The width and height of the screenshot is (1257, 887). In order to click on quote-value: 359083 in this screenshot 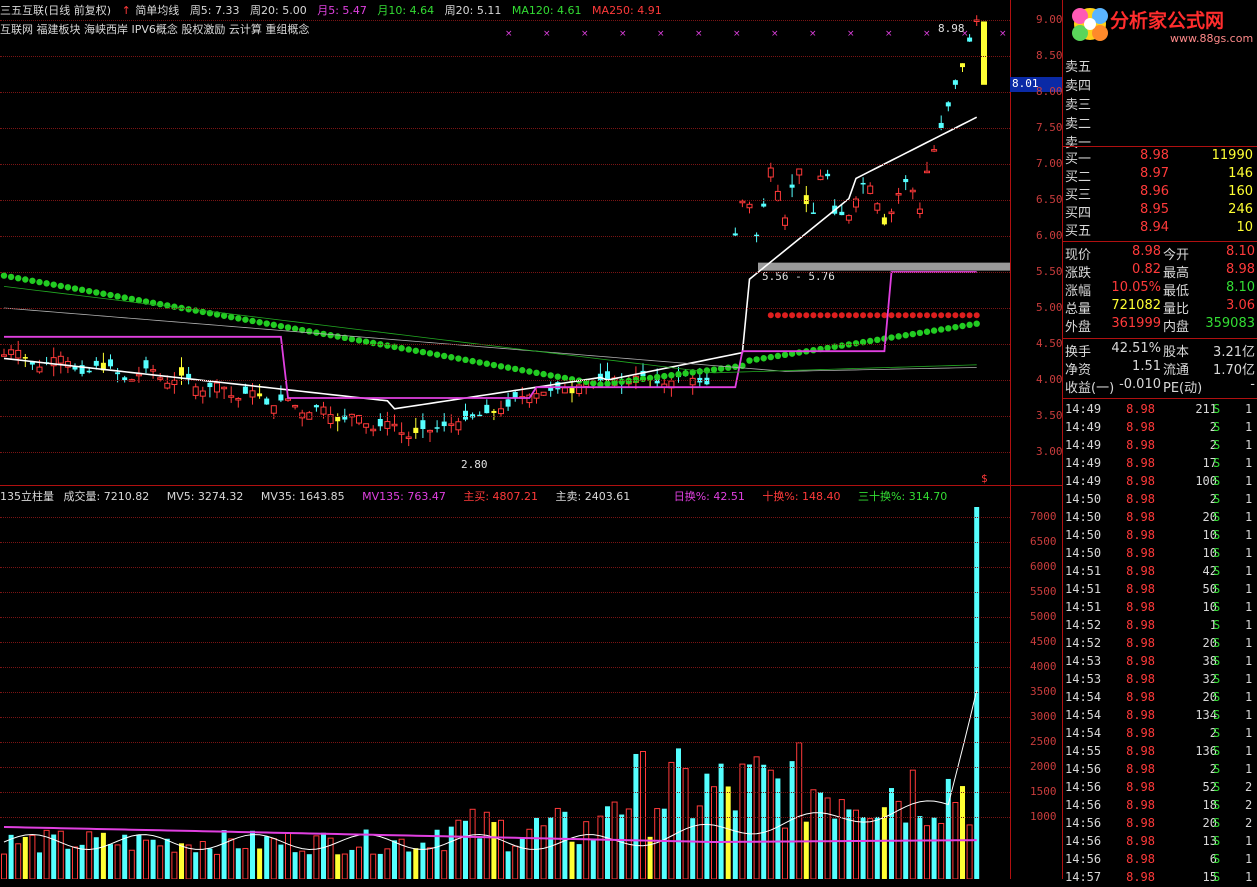, I will do `click(1230, 323)`.